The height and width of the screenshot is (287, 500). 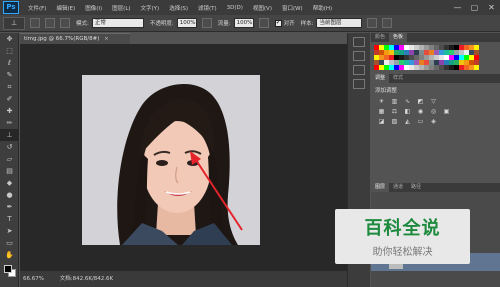 I want to click on airbrush-icon, so click(x=263, y=23).